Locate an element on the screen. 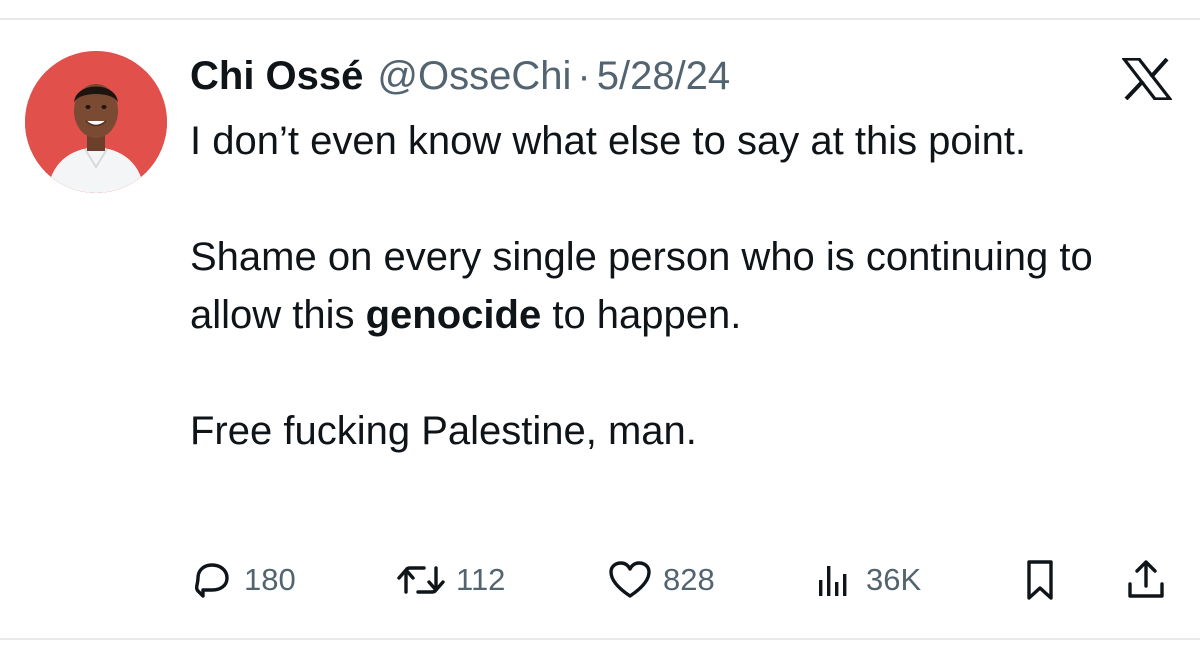 The height and width of the screenshot is (653, 1200). repost-button: 112 is located at coordinates (450, 580).